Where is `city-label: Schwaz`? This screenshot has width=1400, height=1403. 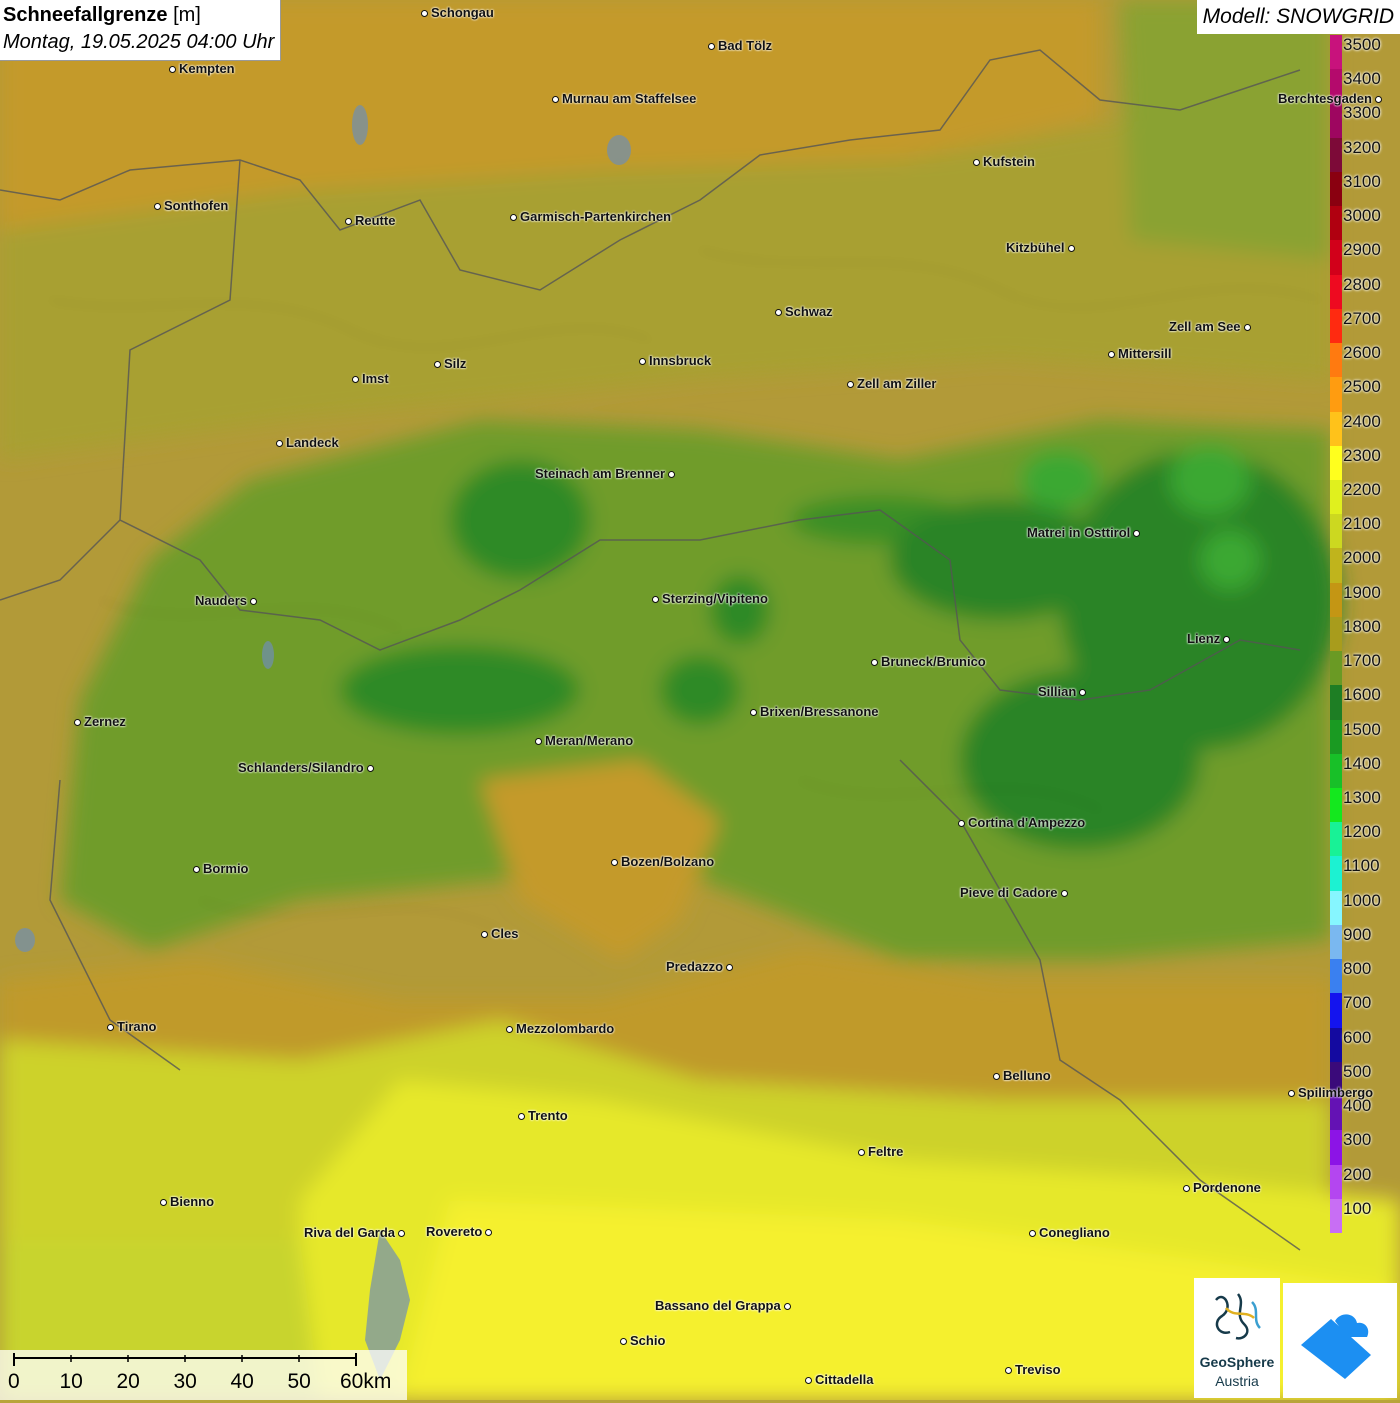 city-label: Schwaz is located at coordinates (809, 311).